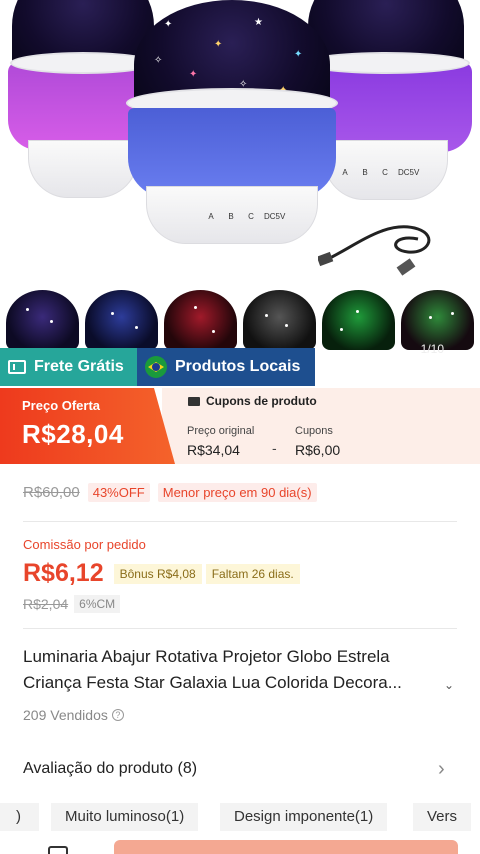 Image resolution: width=480 pixels, height=854 pixels. I want to click on product-review-link: Avaliação do produto (8), so click(110, 769).